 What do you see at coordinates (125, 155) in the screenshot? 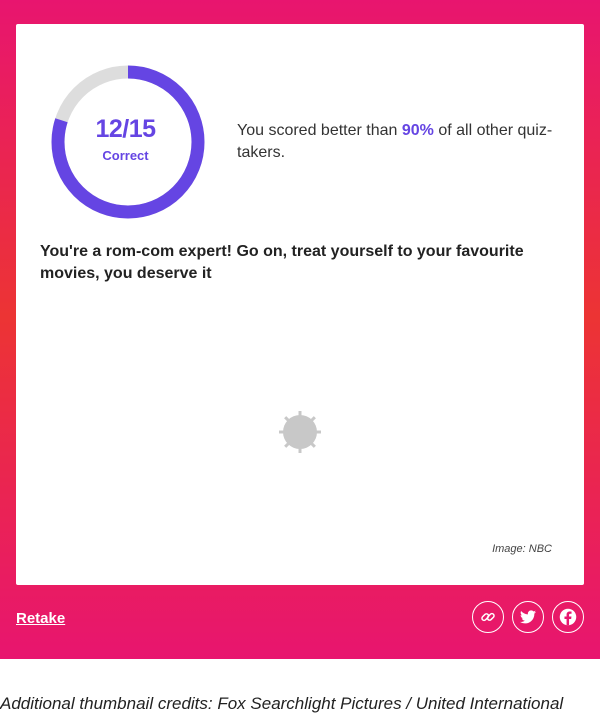
I see `score-label: Correct` at bounding box center [125, 155].